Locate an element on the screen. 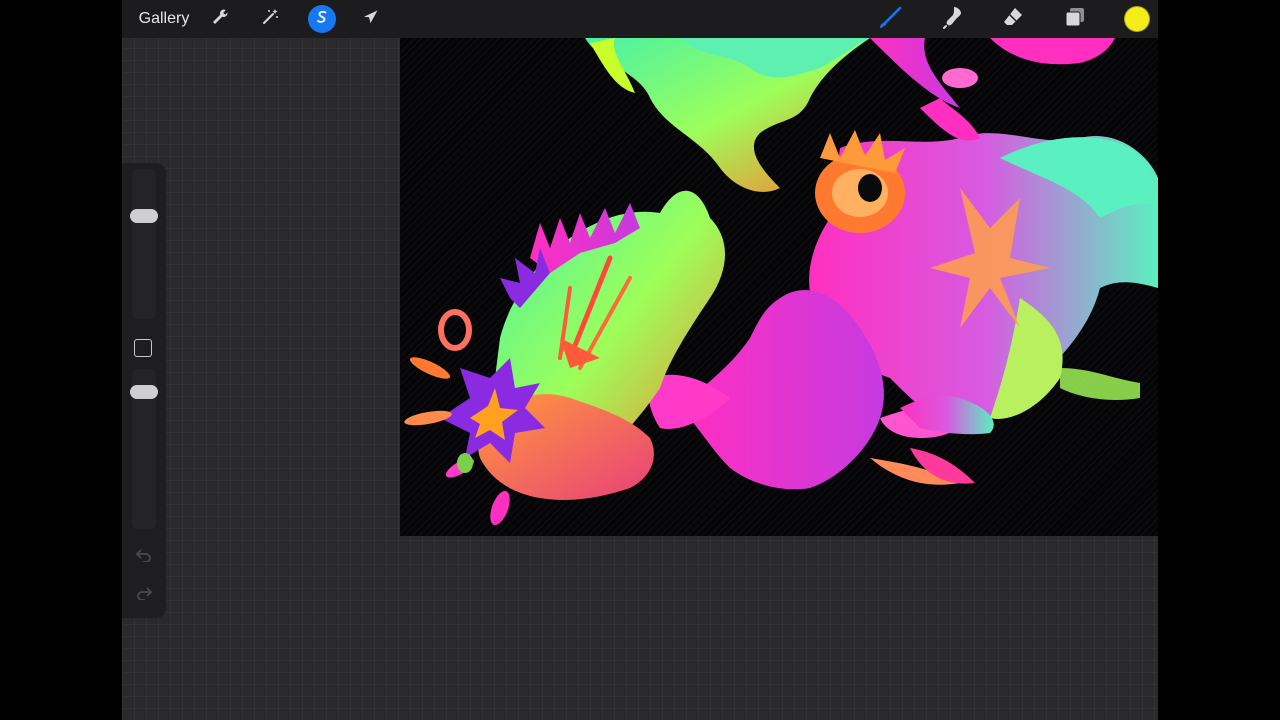 This screenshot has width=1280, height=720. modify-button is located at coordinates (143, 348).